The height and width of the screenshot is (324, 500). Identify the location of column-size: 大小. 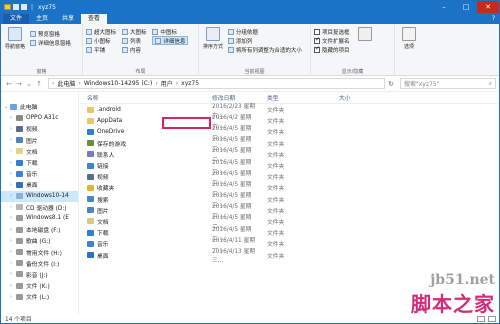
(356, 97).